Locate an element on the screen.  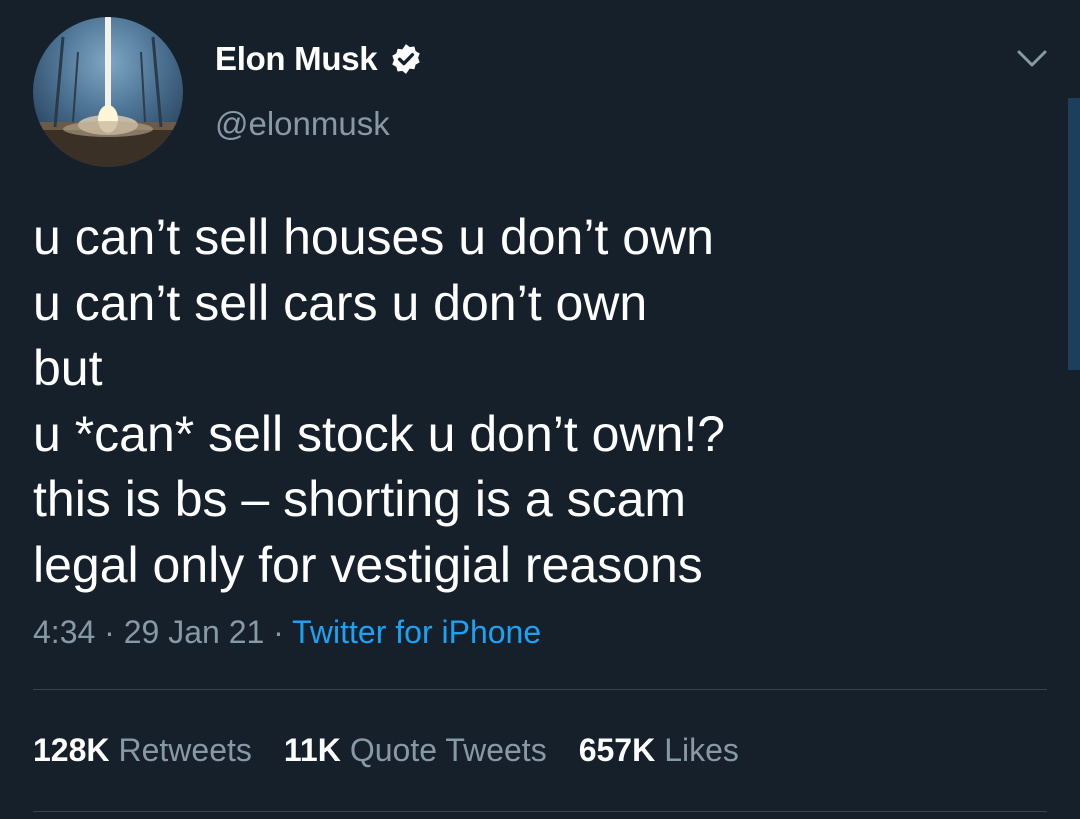
quote-tweets-stat: 11K Quote Tweets is located at coordinates (415, 750).